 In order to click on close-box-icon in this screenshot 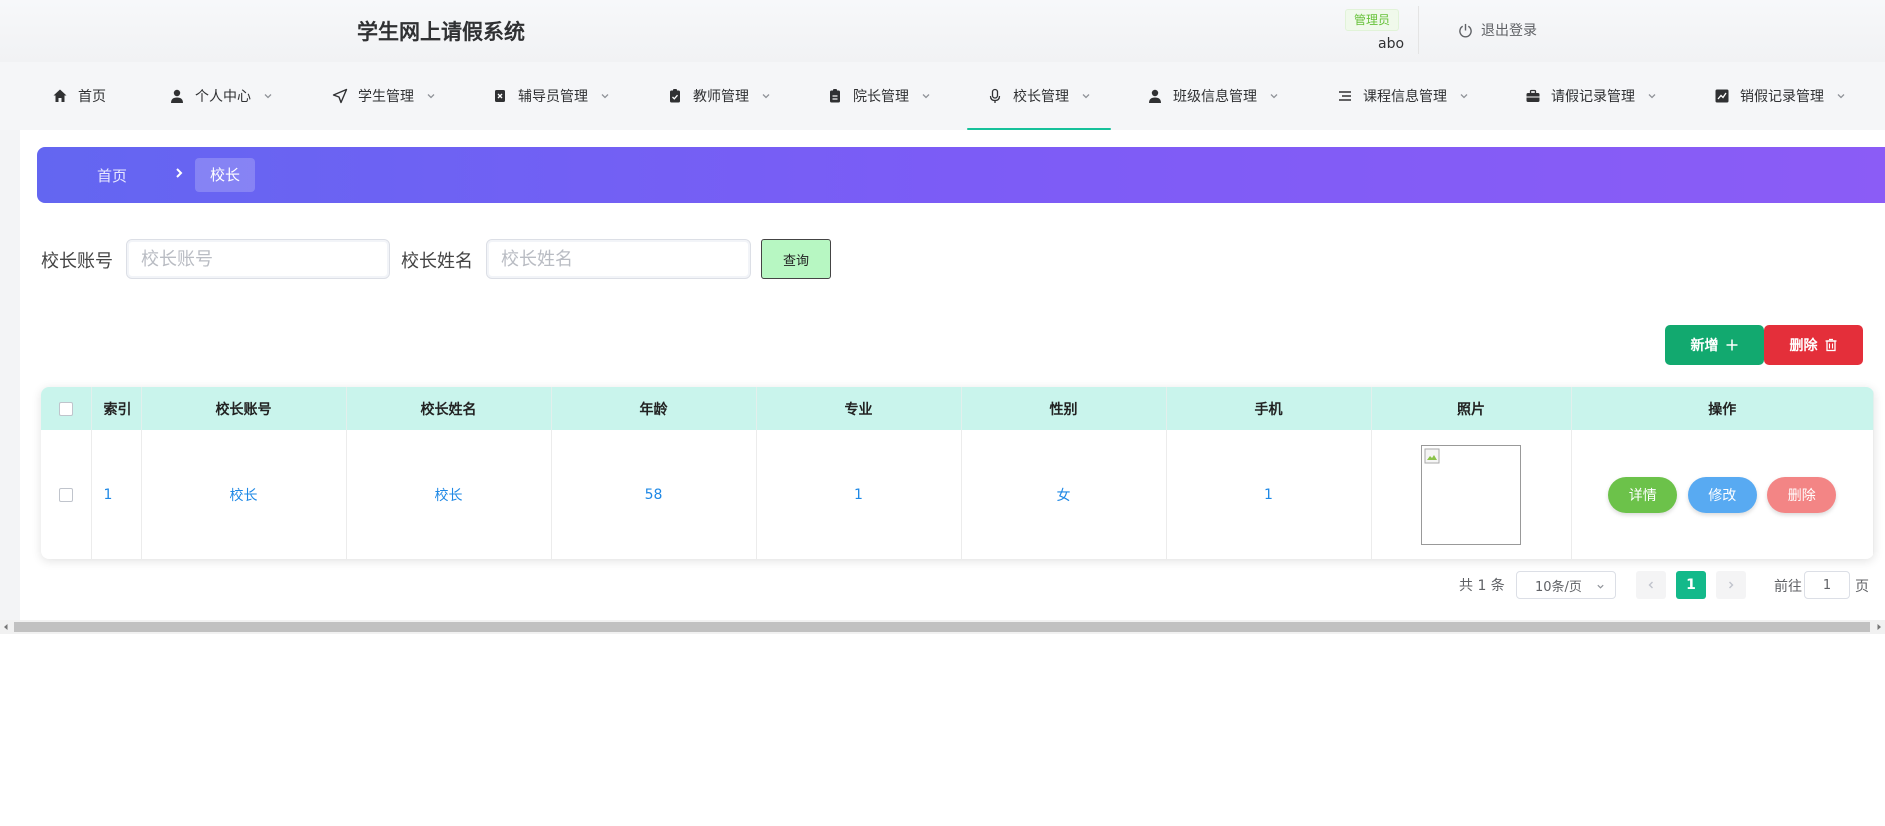, I will do `click(500, 96)`.